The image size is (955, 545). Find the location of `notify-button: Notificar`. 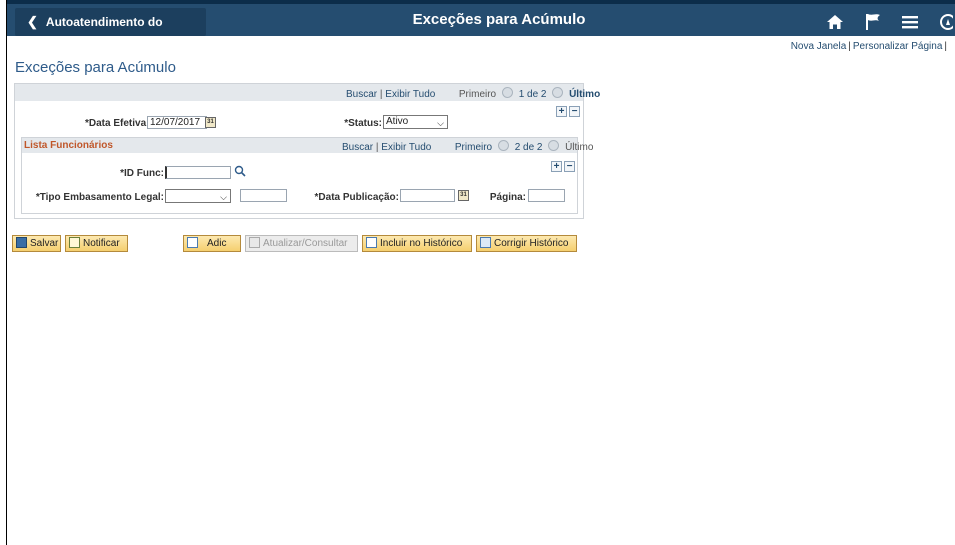

notify-button: Notificar is located at coordinates (96, 243).